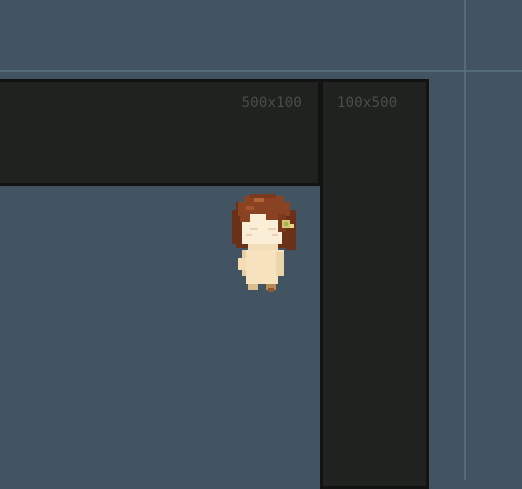 This screenshot has height=489, width=522. I want to click on horizontal-guide-line, so click(261, 71).